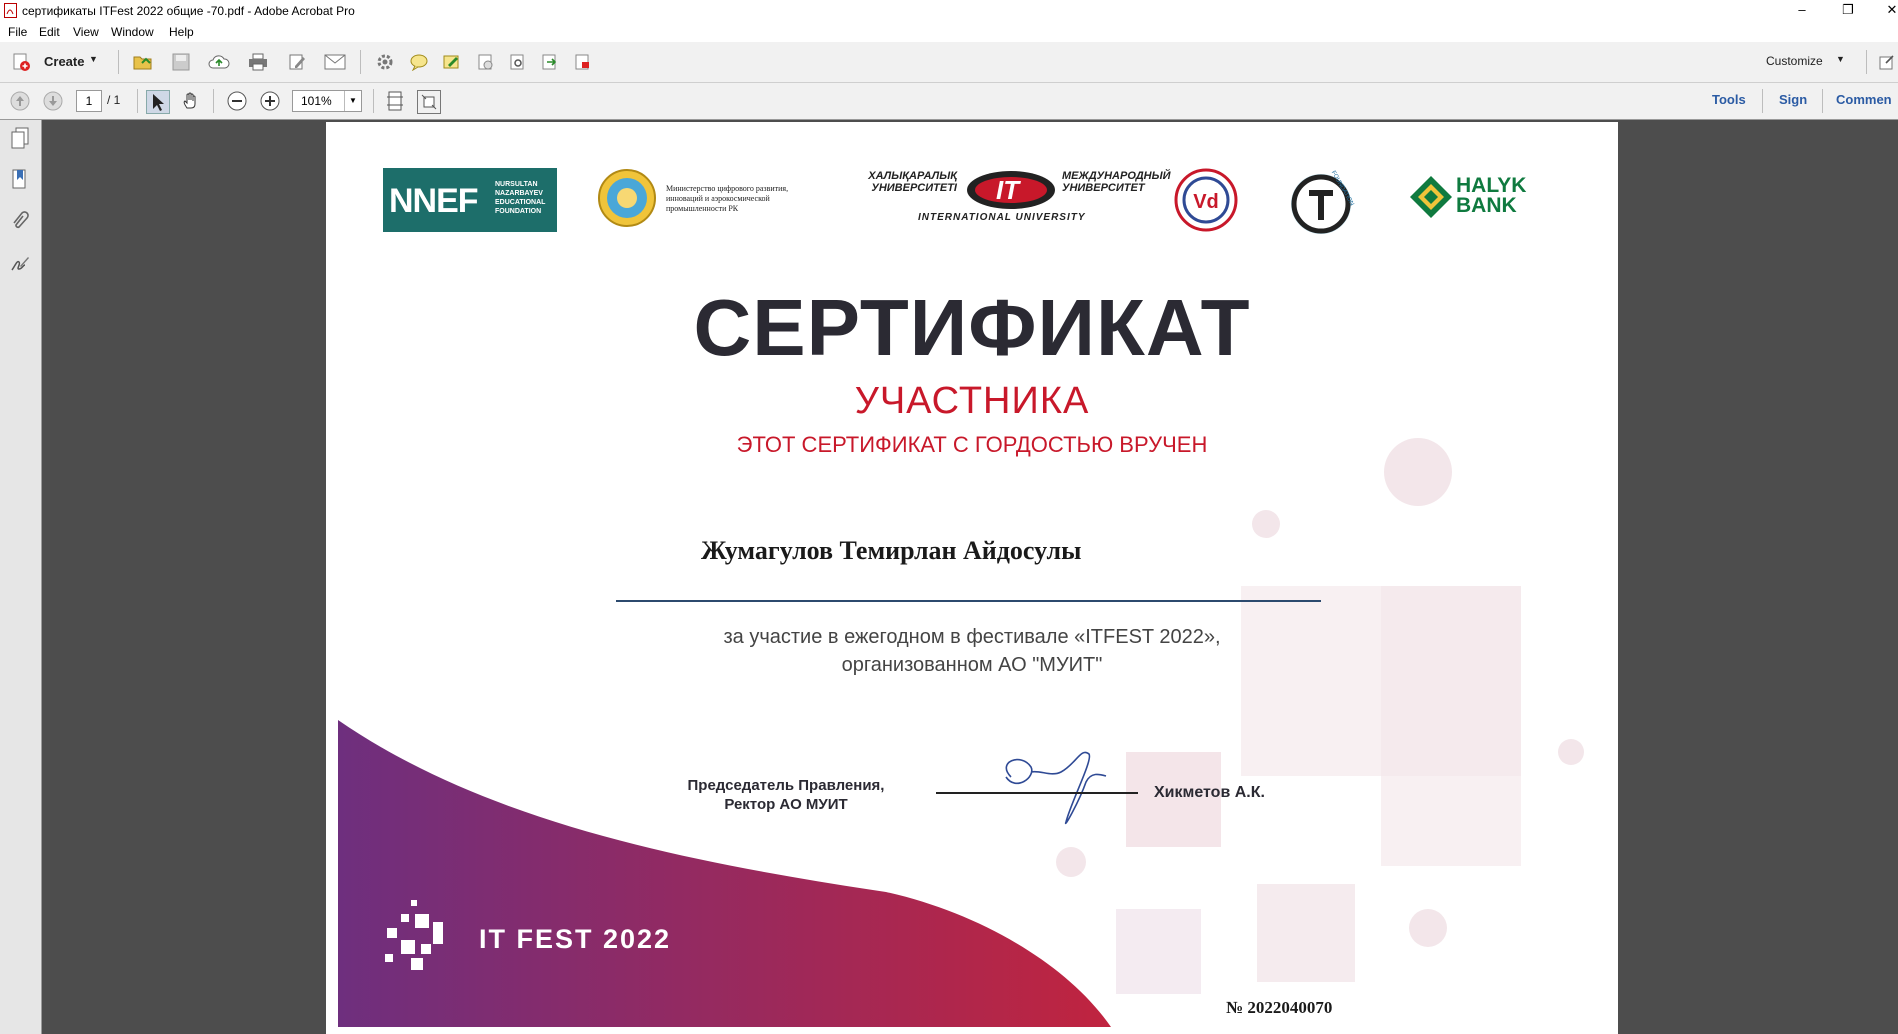 Image resolution: width=1898 pixels, height=1034 pixels. What do you see at coordinates (258, 62) in the screenshot?
I see `print-icon` at bounding box center [258, 62].